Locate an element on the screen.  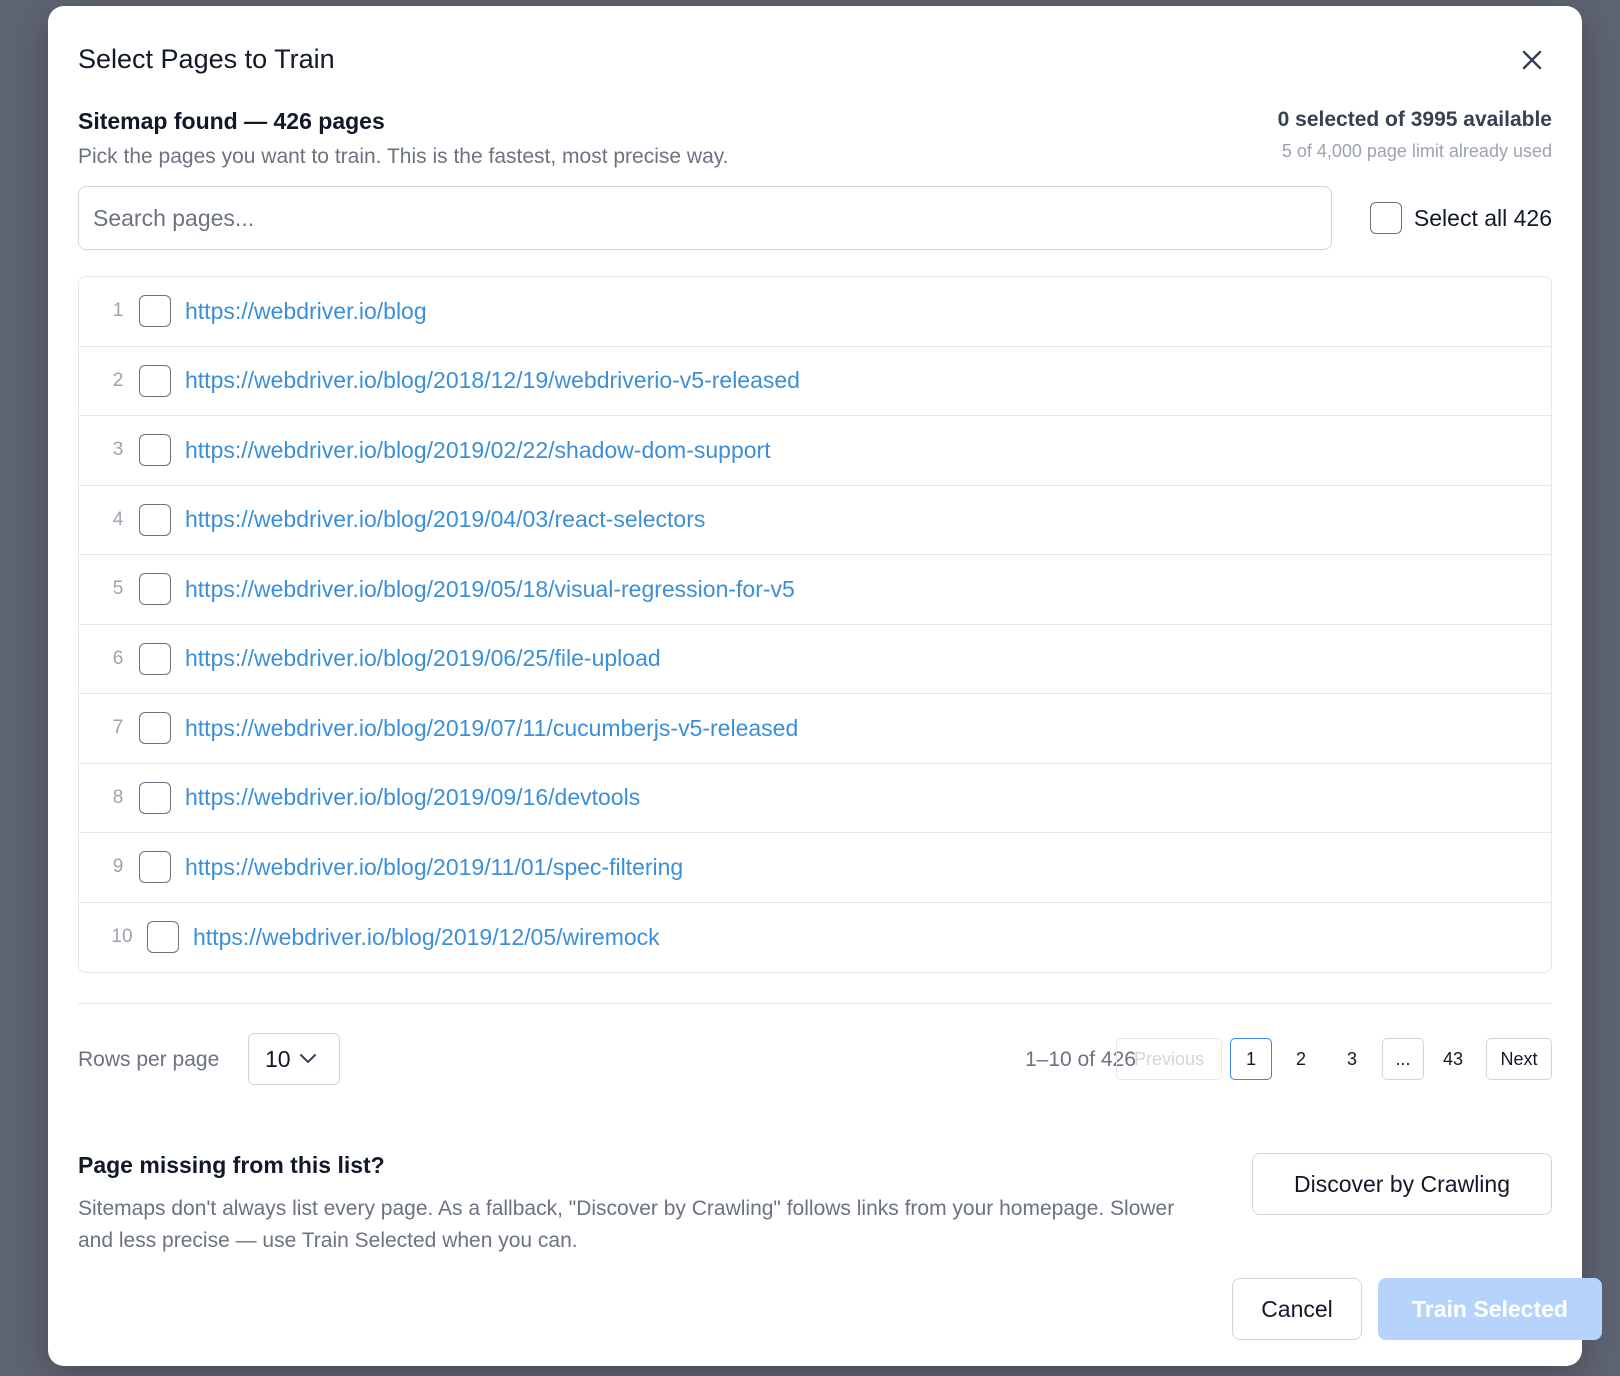
rows-per-page-value: 10 is located at coordinates (278, 1058).